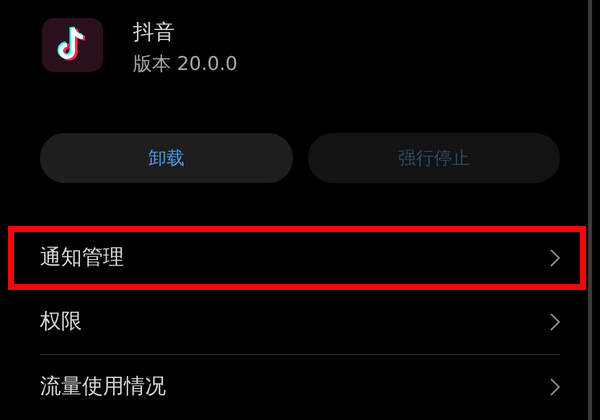 This screenshot has width=600, height=420. I want to click on row-label: 权限, so click(61, 322).